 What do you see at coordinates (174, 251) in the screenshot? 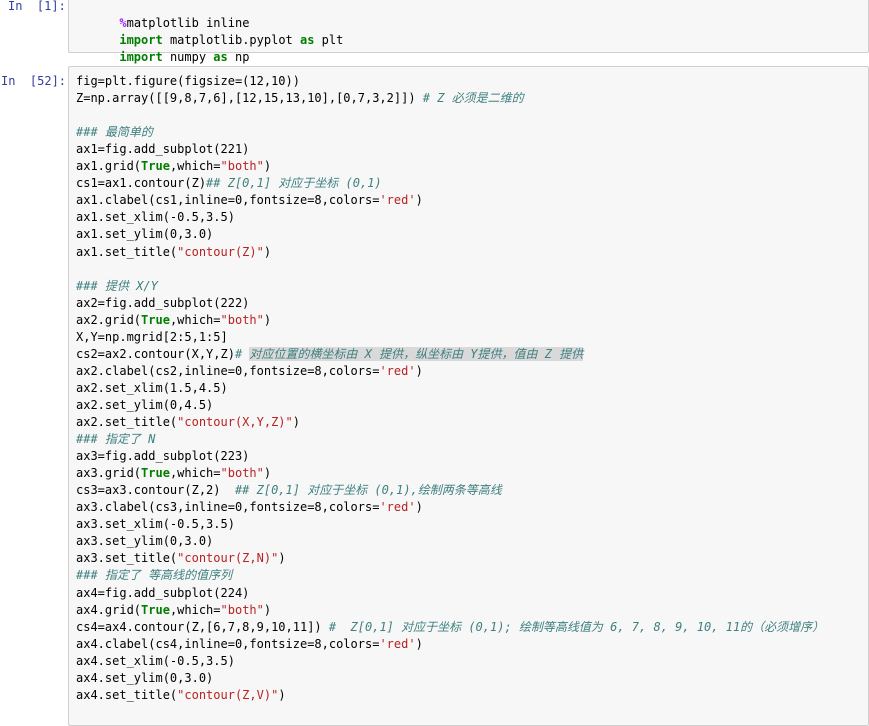
I see `code-line: ax1.set_title("contour(Z)")` at bounding box center [174, 251].